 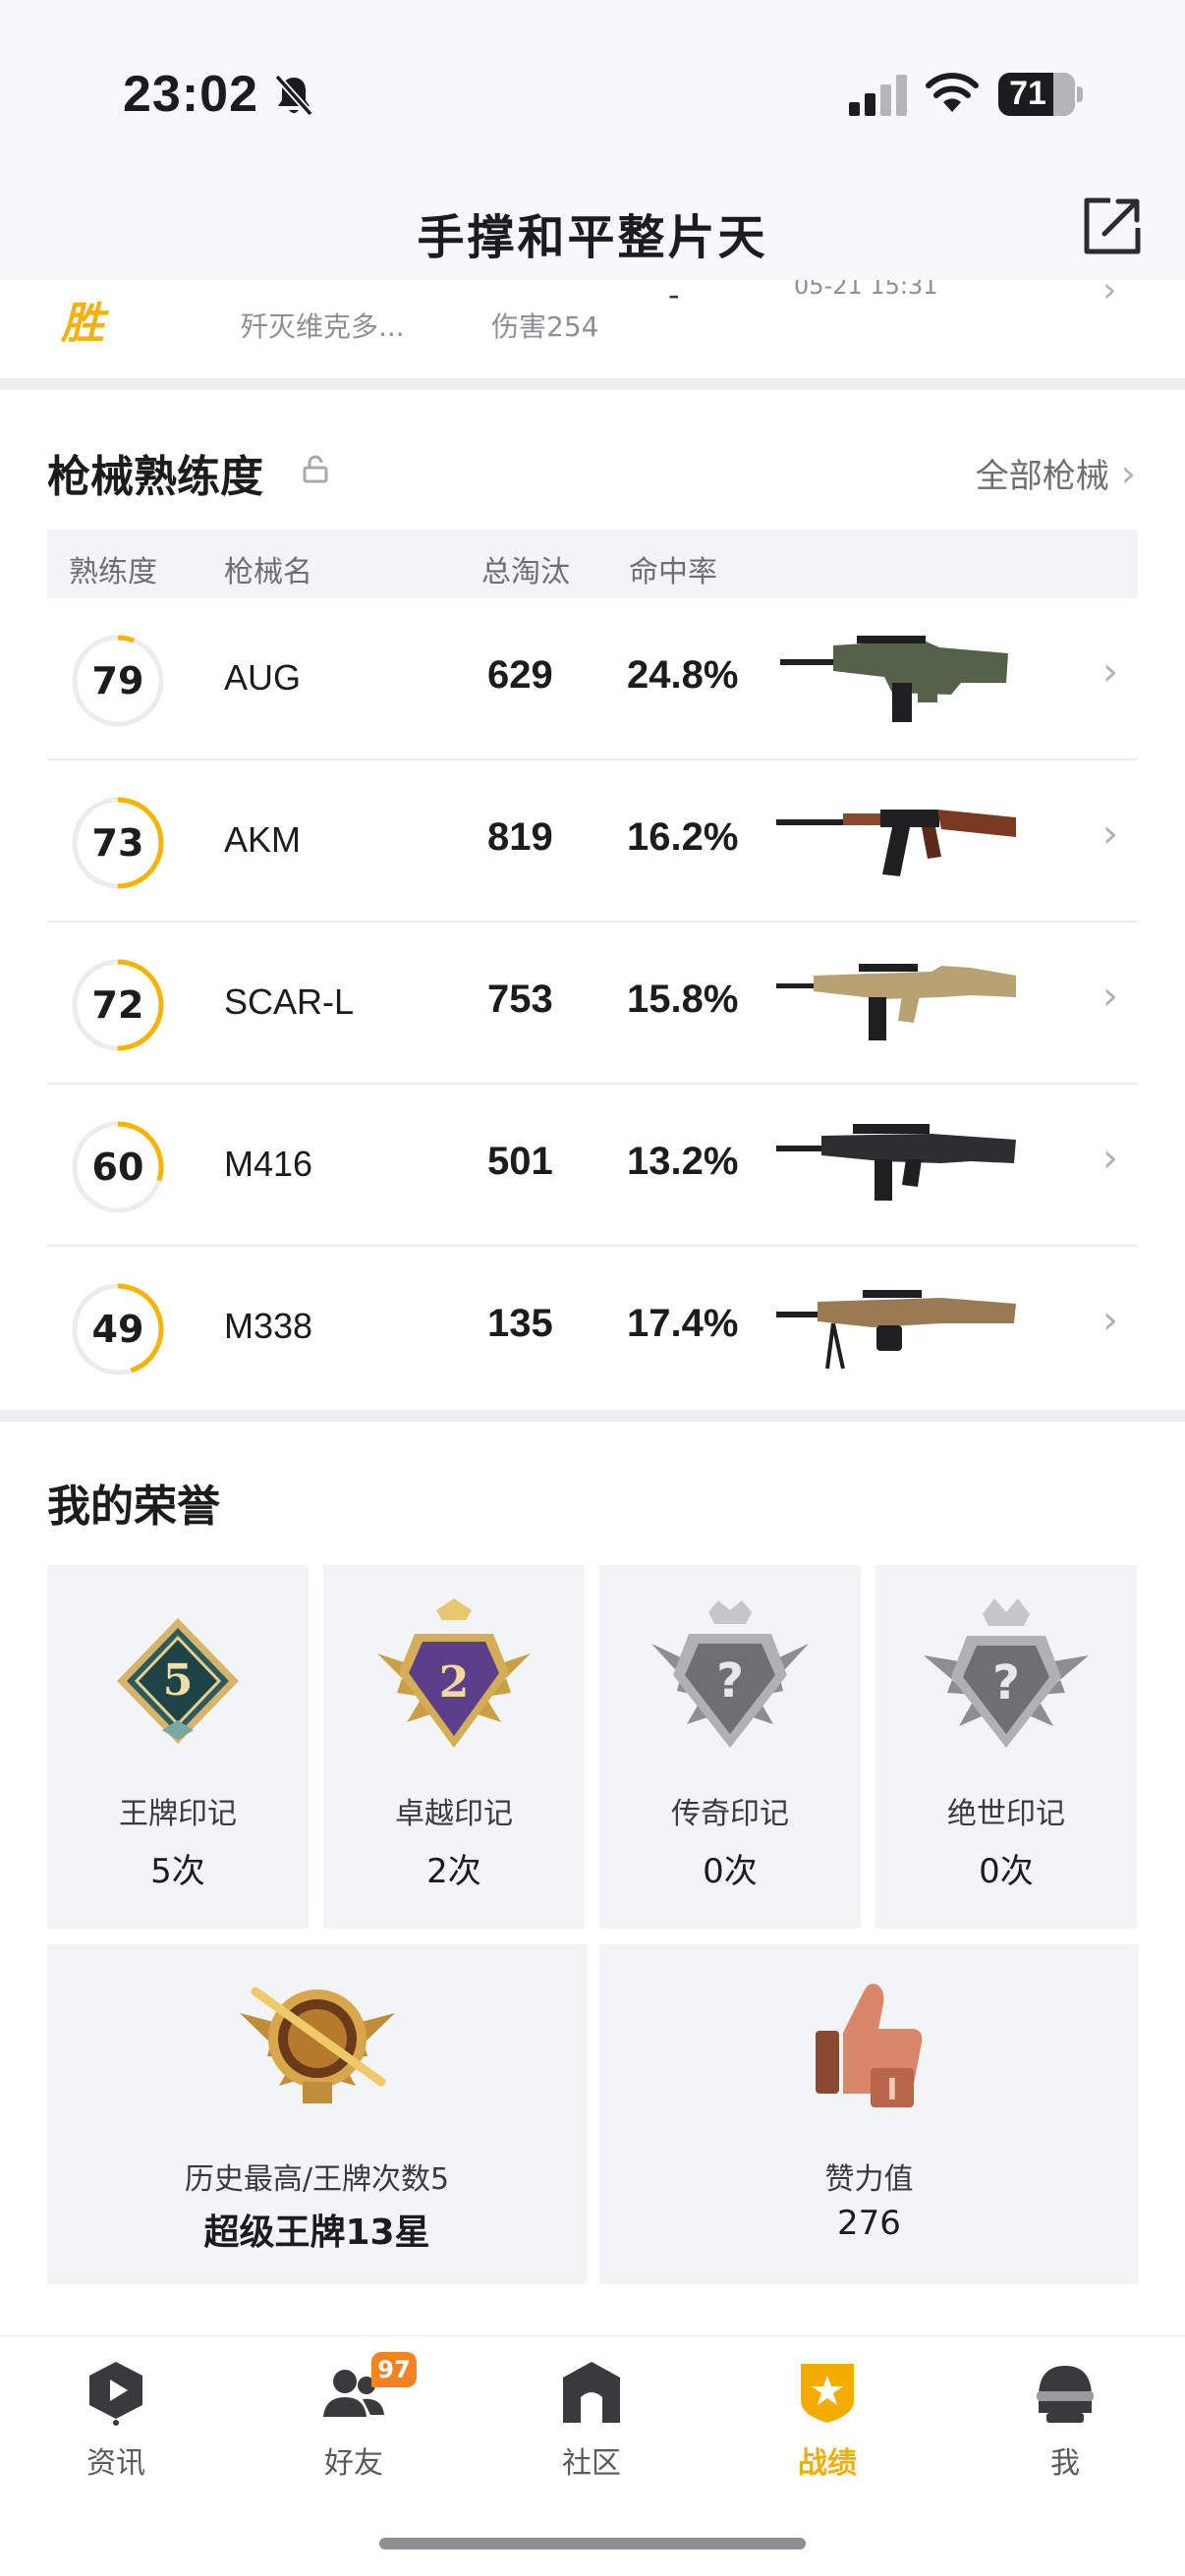 What do you see at coordinates (869, 2114) in the screenshot?
I see `likes-card: I 赞力值 276` at bounding box center [869, 2114].